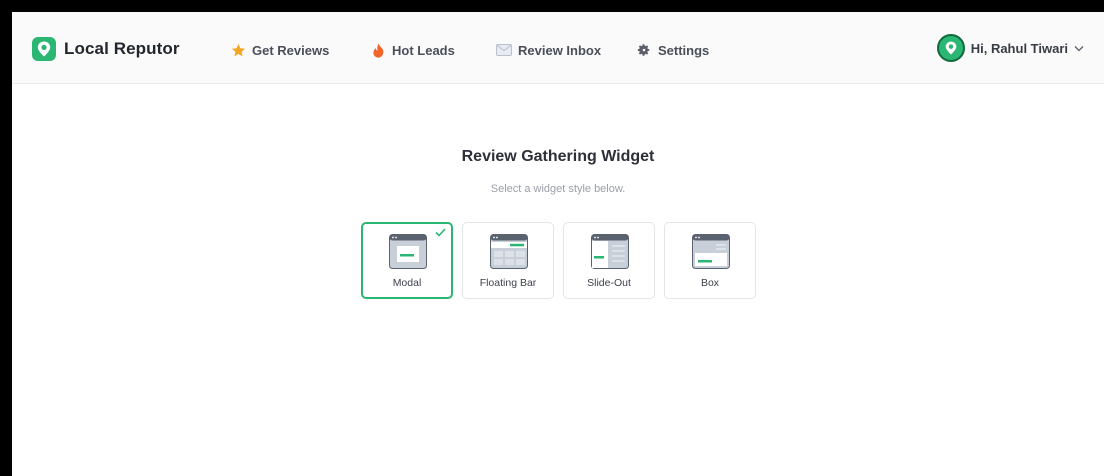 The image size is (1104, 476). I want to click on nav-label: Hot Leads, so click(423, 50).